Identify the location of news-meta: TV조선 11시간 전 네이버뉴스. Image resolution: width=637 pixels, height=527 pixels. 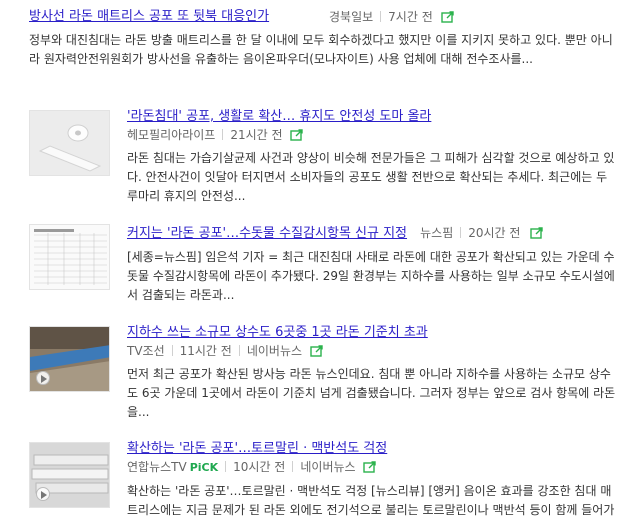
(374, 351).